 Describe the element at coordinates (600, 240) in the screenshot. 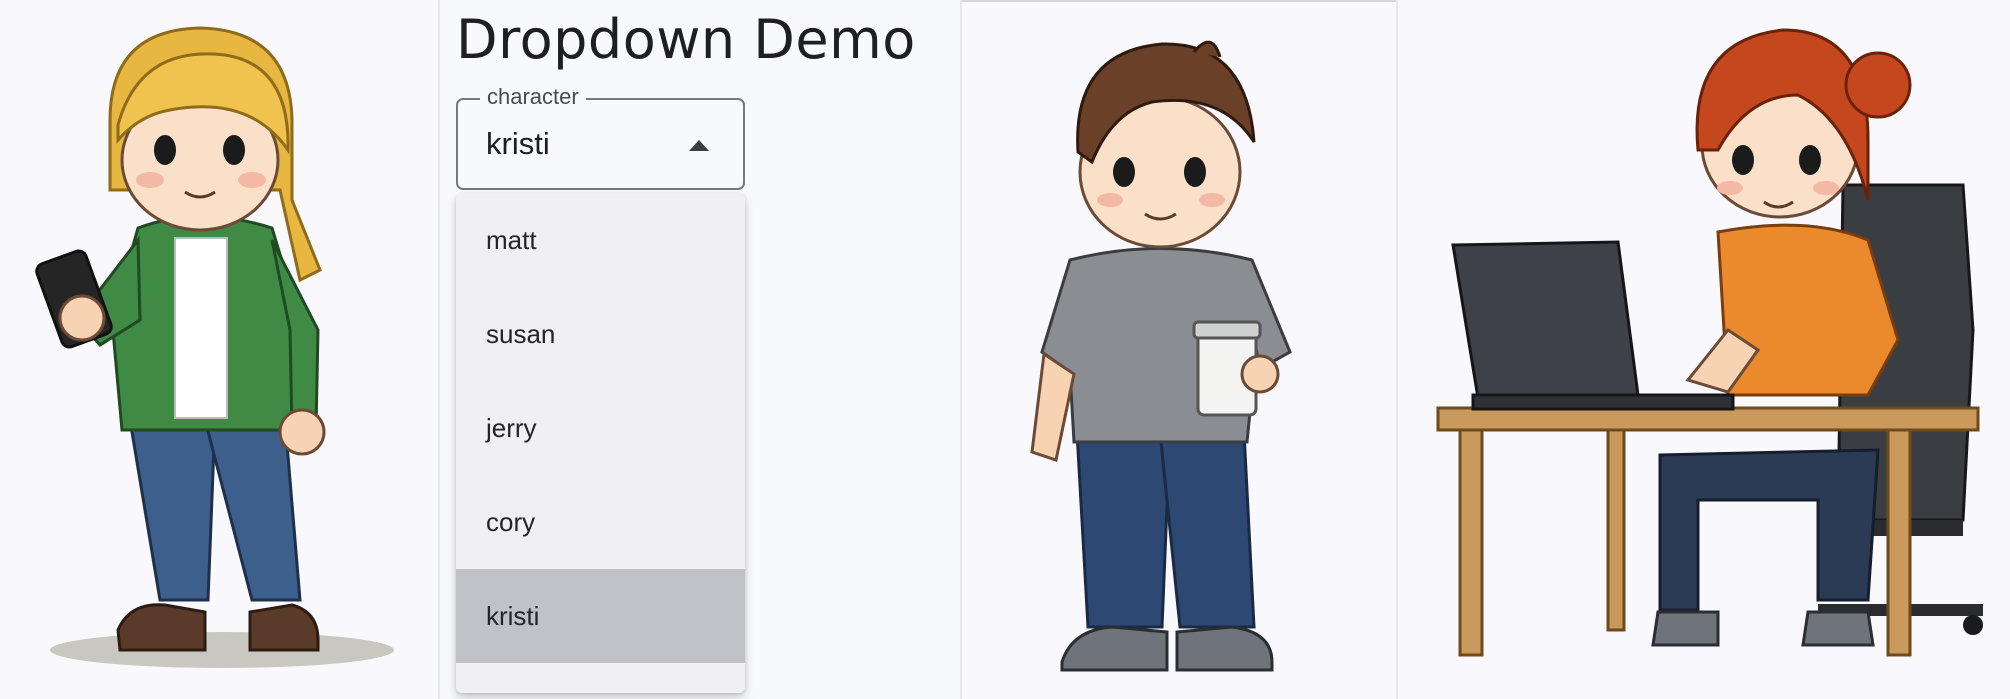

I see `option-matt: matt` at that location.